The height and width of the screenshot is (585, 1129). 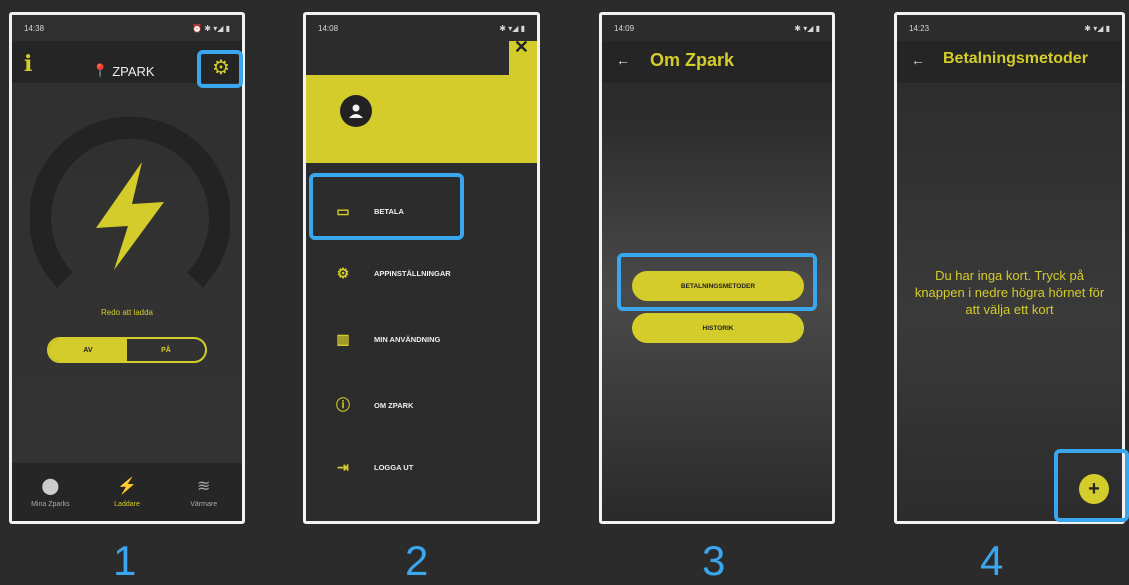 I want to click on step-number: 2, so click(x=417, y=560).